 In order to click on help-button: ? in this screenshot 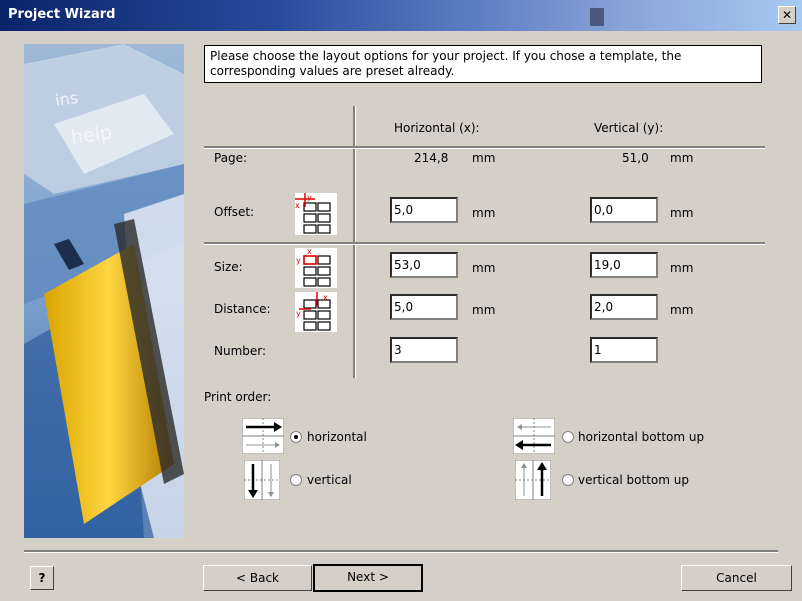, I will do `click(42, 578)`.